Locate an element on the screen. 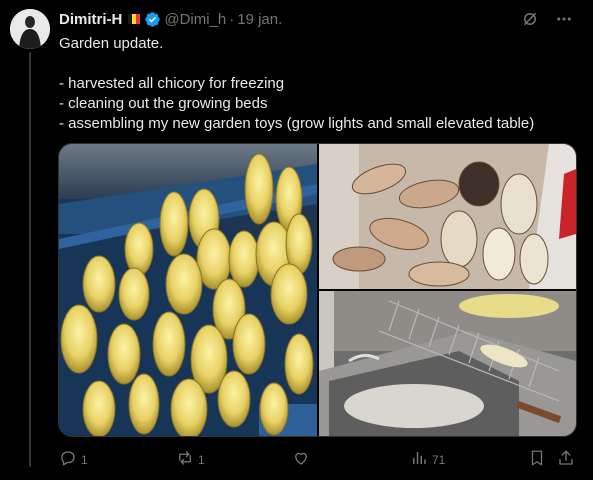  views-button: 71 is located at coordinates (427, 459).